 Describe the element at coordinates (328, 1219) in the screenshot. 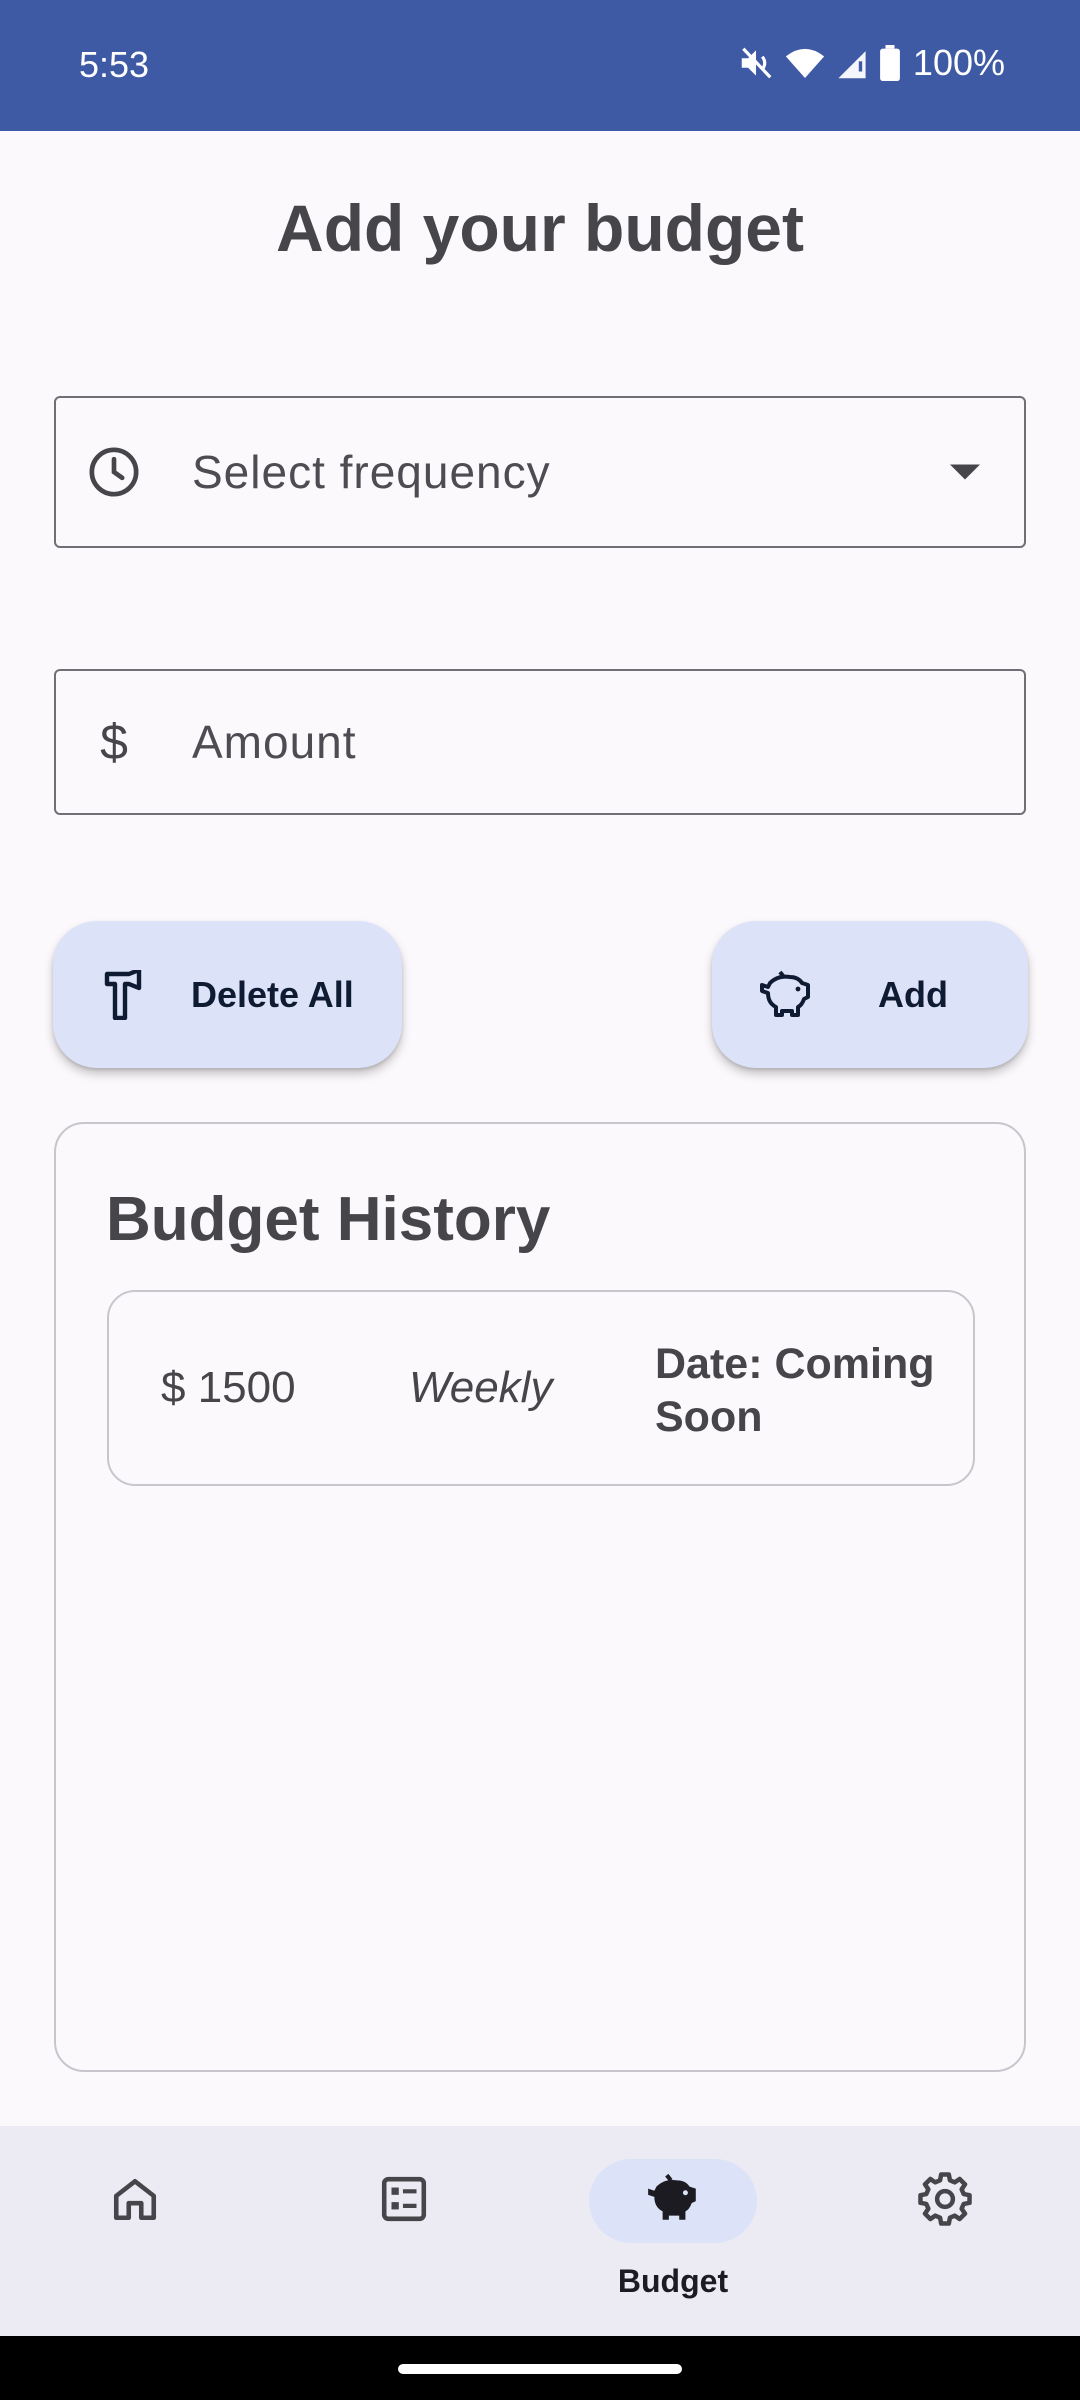

I see `budget-history-title: Budget History` at that location.